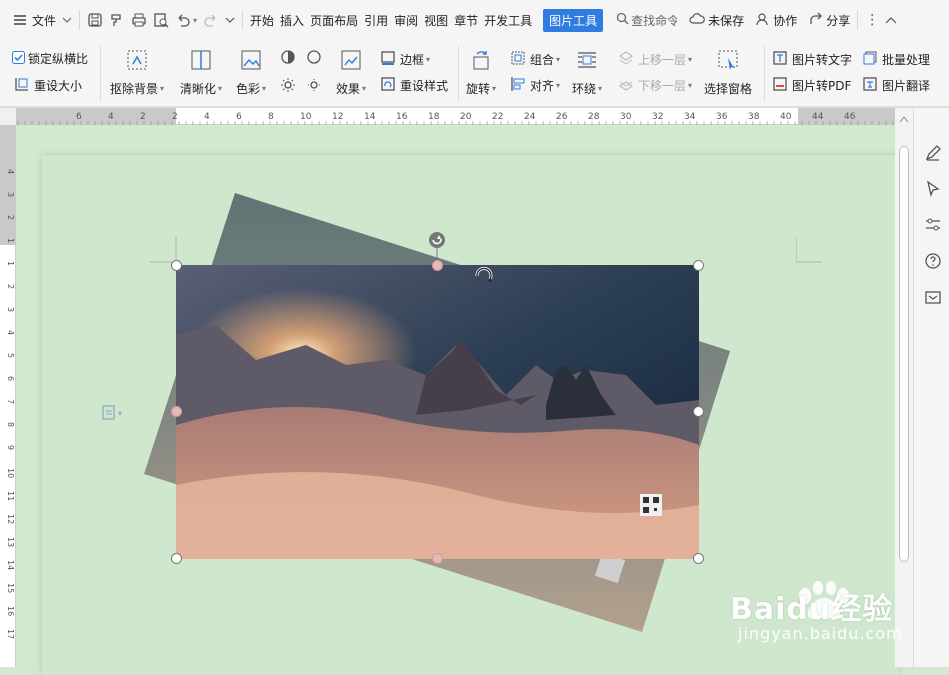  I want to click on select-pointer-icon, so click(933, 189).